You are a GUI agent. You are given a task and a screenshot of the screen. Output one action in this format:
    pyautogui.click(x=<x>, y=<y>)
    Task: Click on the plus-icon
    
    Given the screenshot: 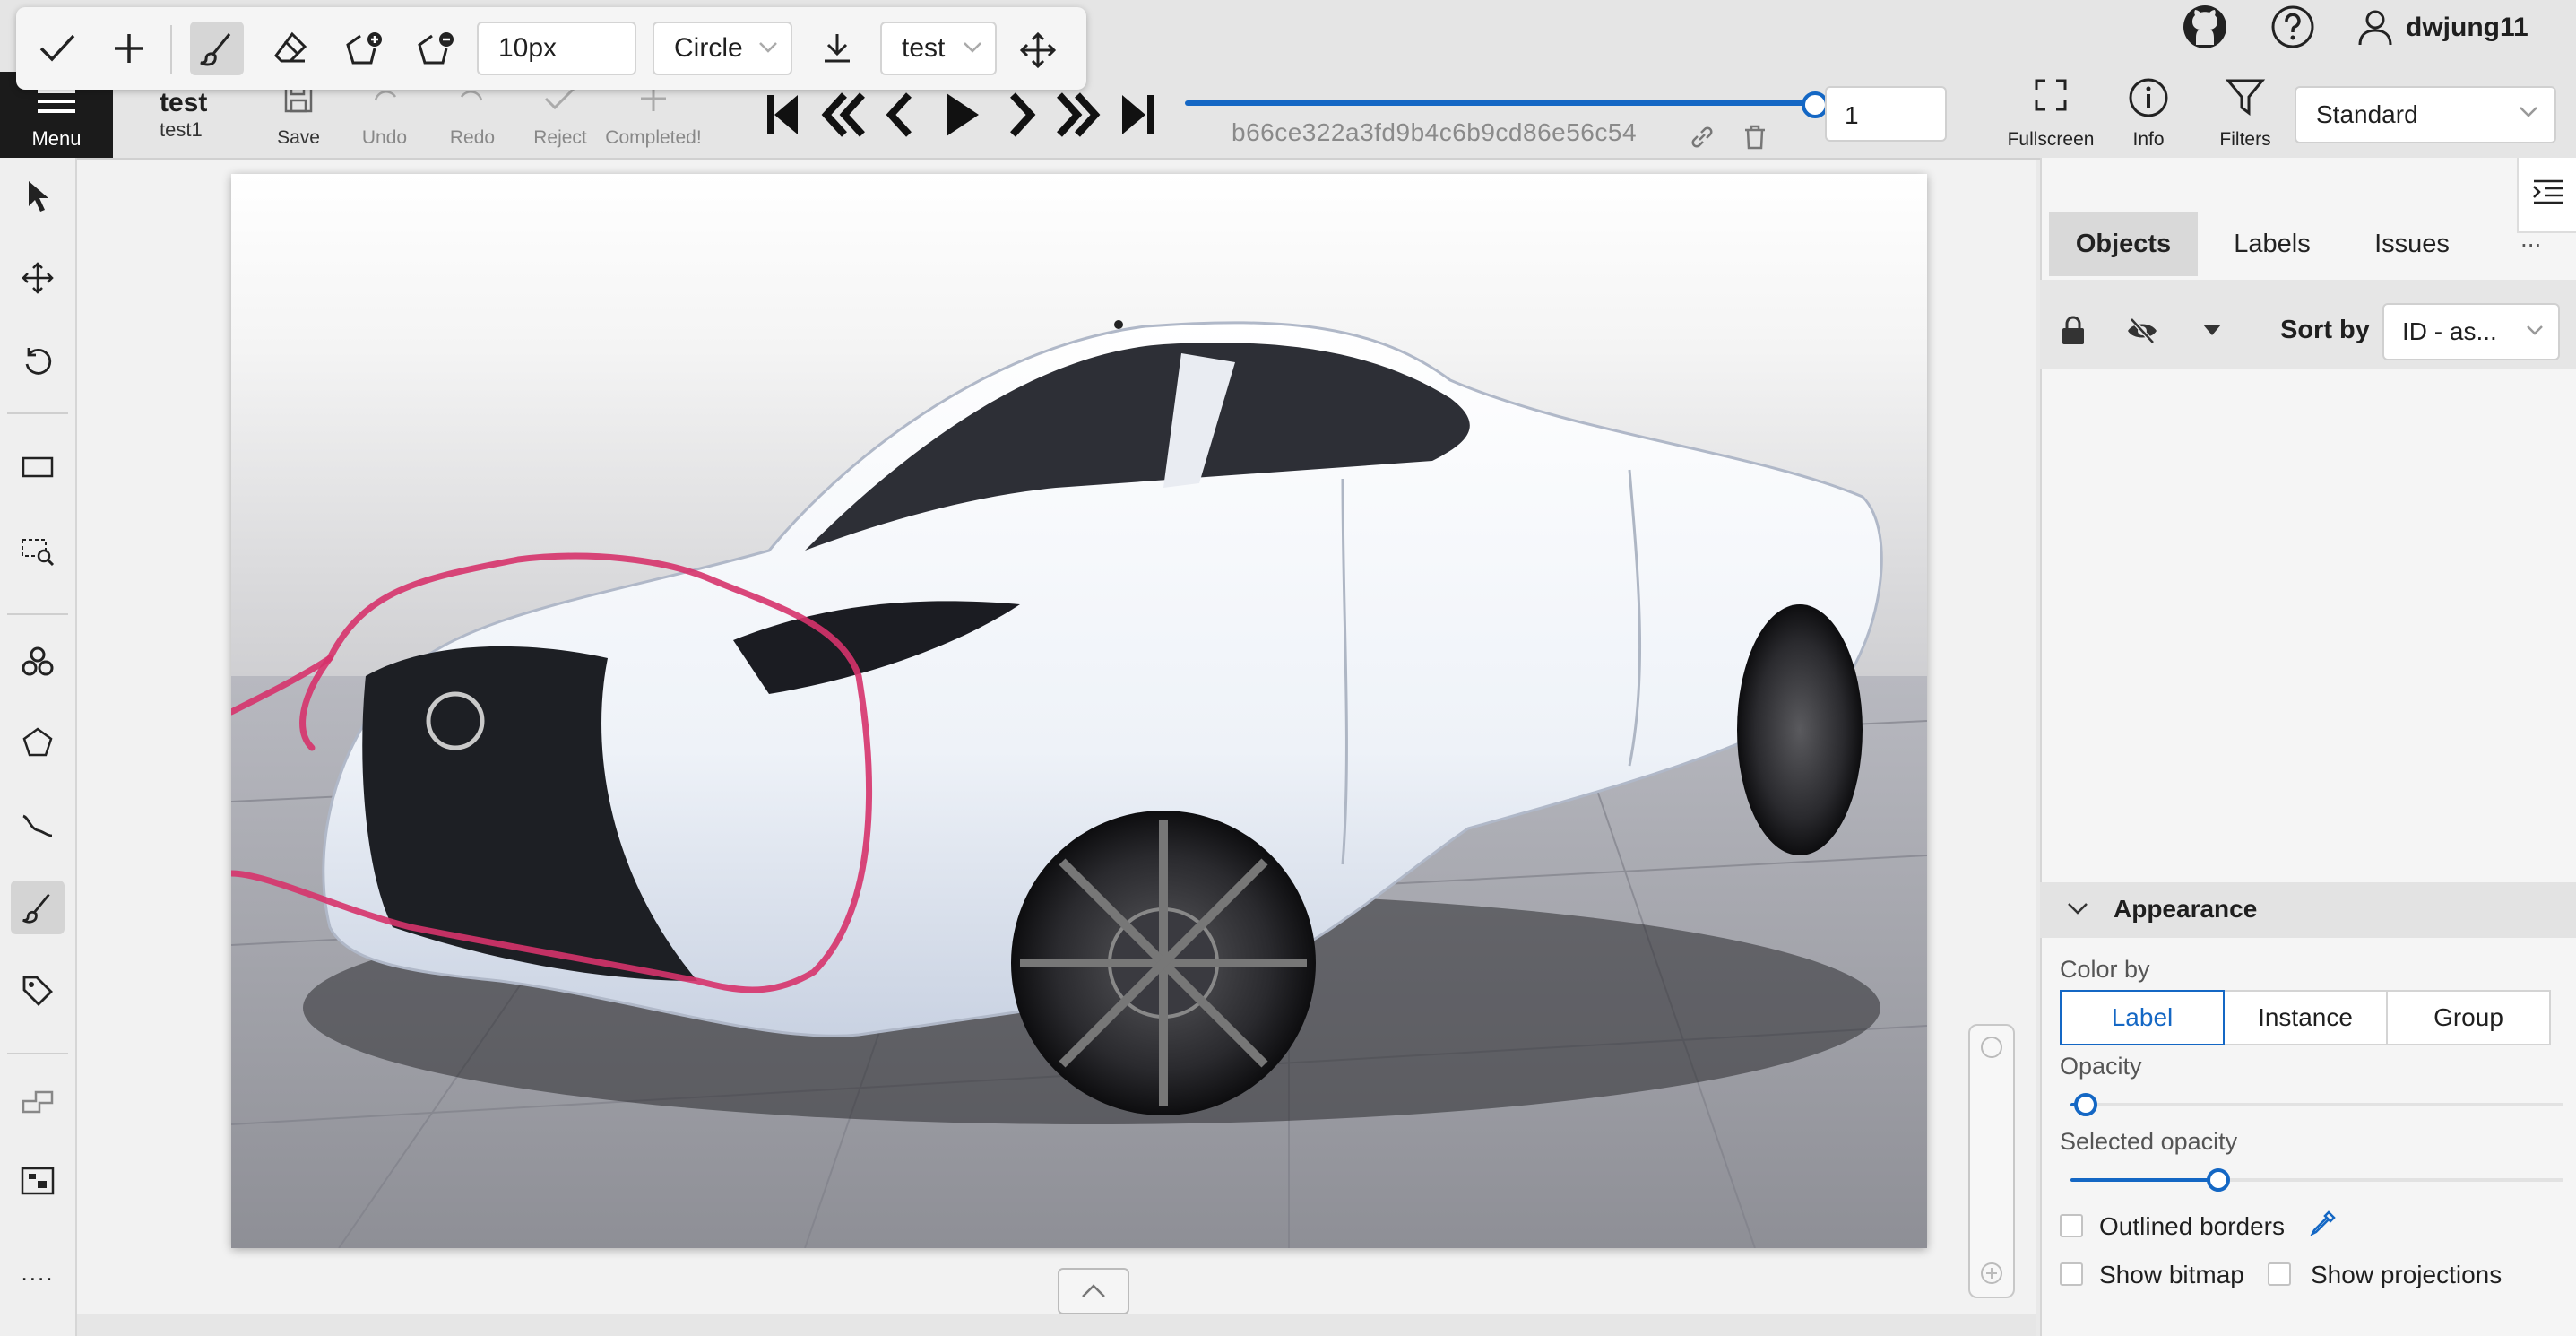 What is the action you would take?
    pyautogui.click(x=129, y=48)
    